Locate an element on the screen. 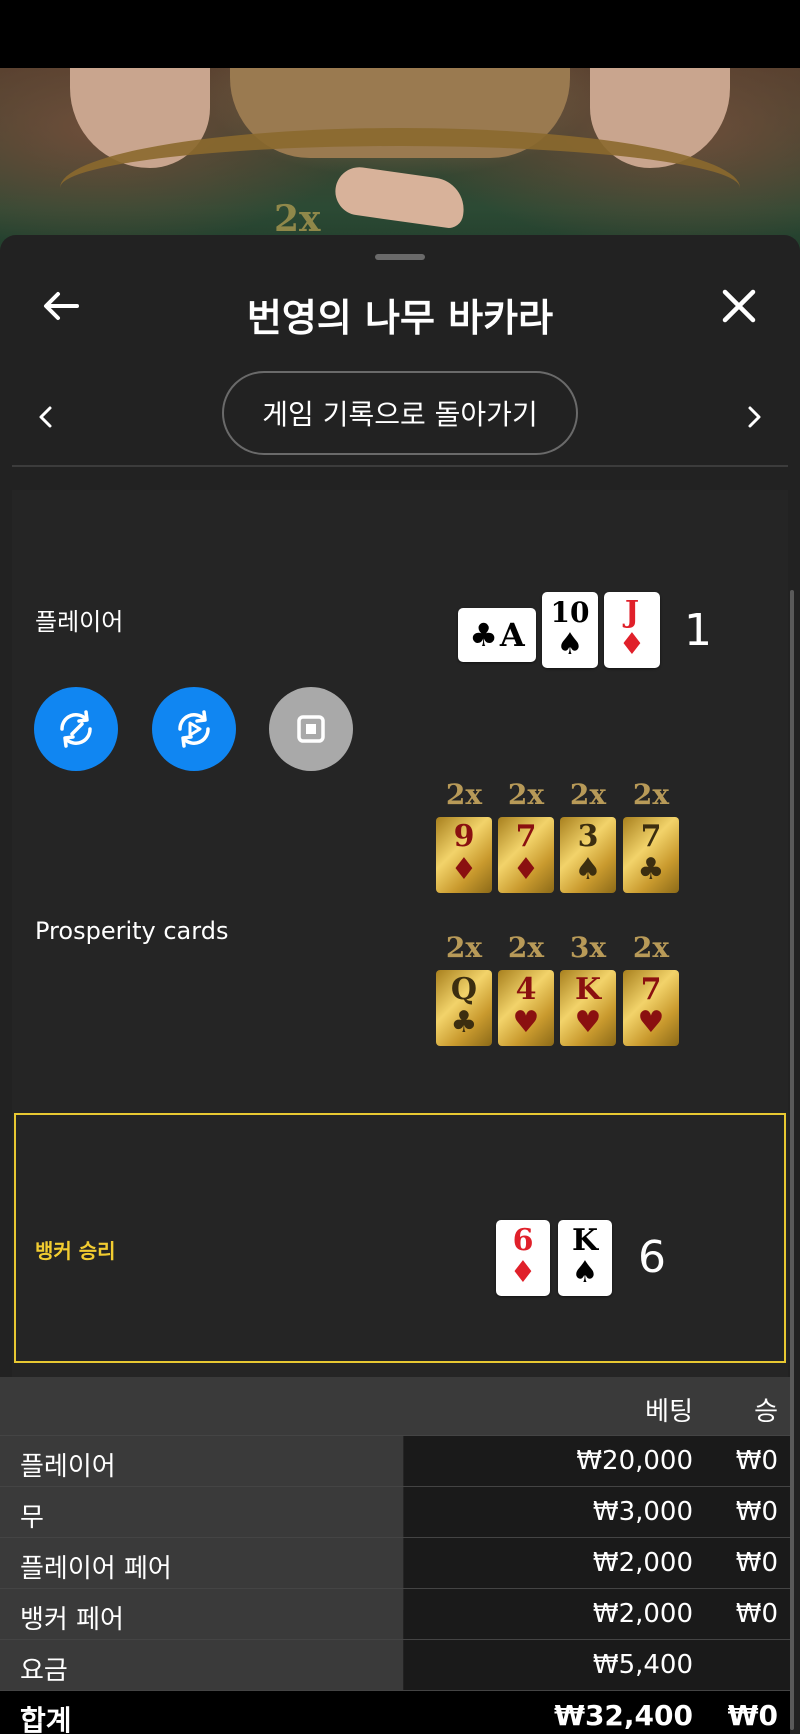 This screenshot has width=800, height=1734. prosperity-card: 4 ♥ is located at coordinates (526, 1008).